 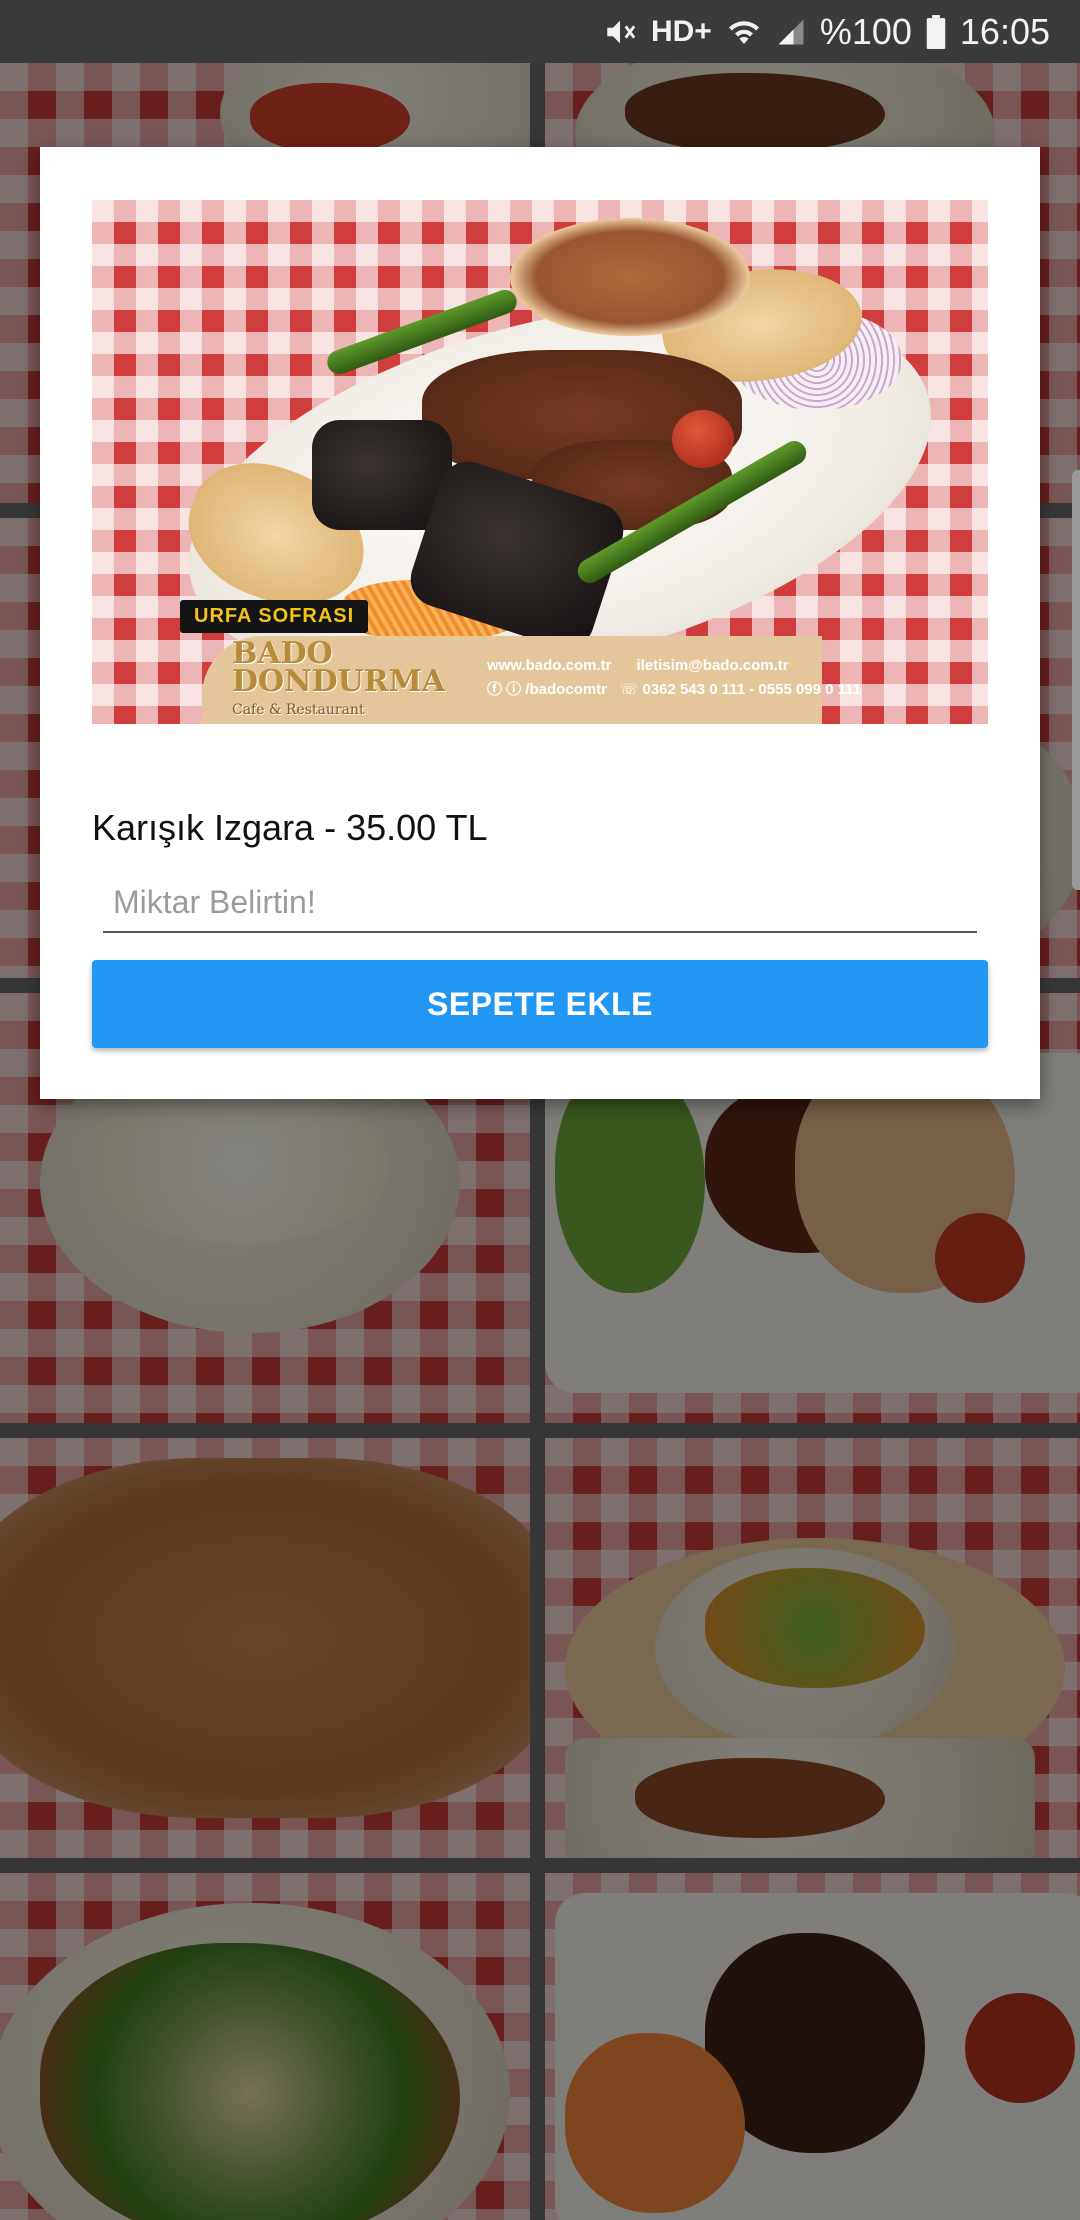 I want to click on brand-logo: BADO DONDURMA Cafe & Restaurant, so click(x=339, y=681).